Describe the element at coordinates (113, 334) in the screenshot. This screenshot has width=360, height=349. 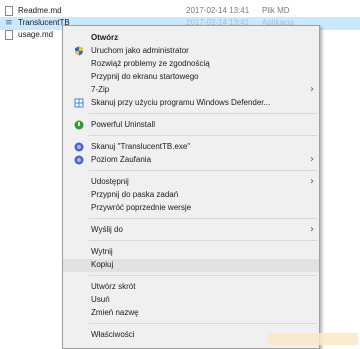
I see `menu-item-label: Właściwości` at that location.